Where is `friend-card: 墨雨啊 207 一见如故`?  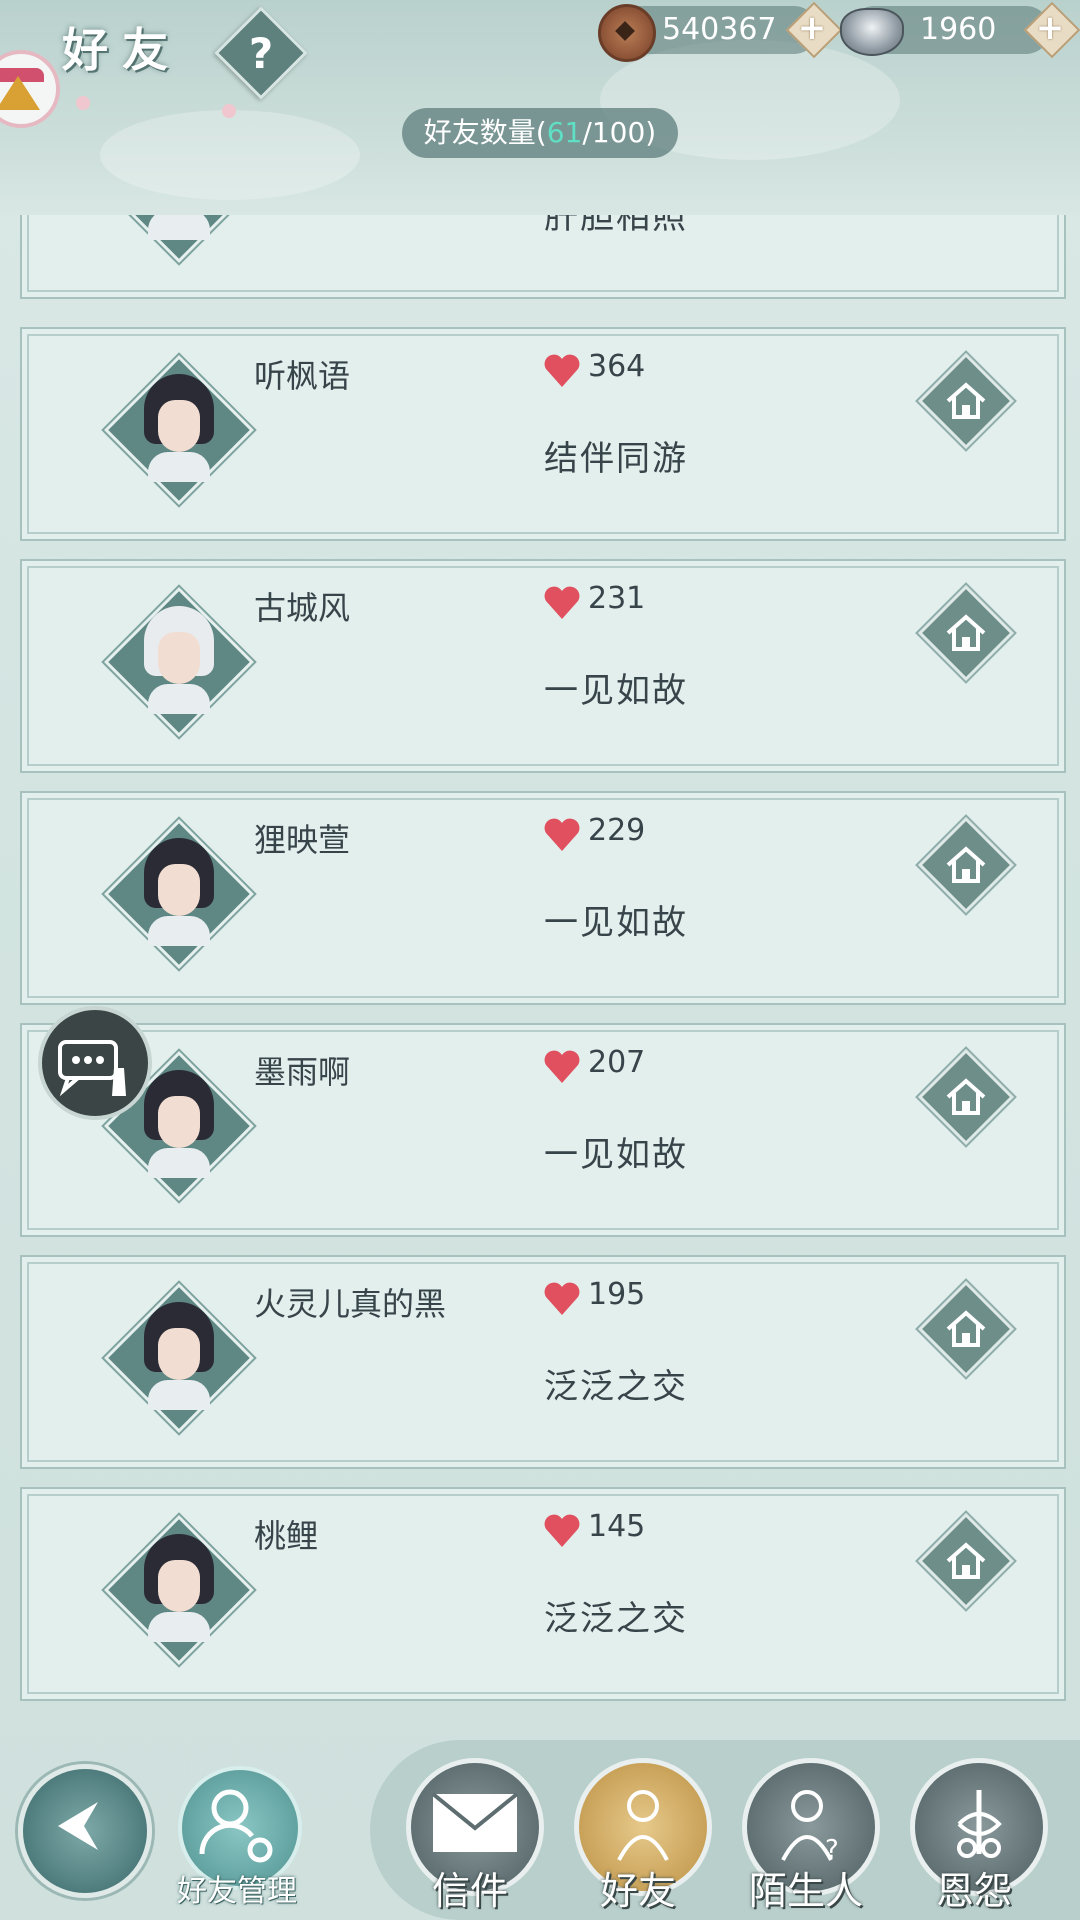
friend-card: 墨雨啊 207 一见如故 is located at coordinates (543, 1130).